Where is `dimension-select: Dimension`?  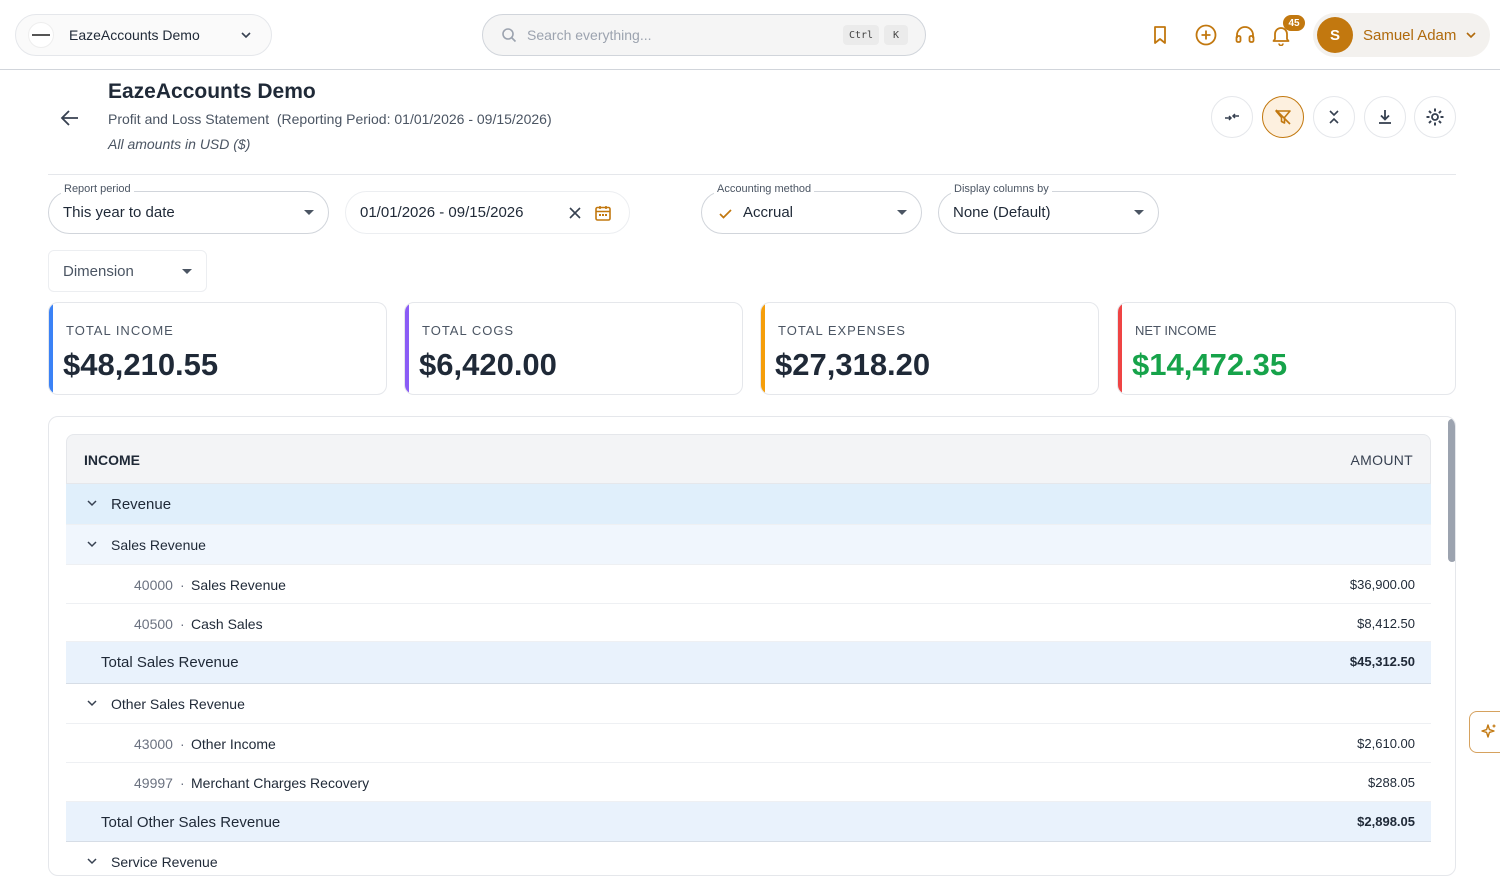
dimension-select: Dimension is located at coordinates (127, 271).